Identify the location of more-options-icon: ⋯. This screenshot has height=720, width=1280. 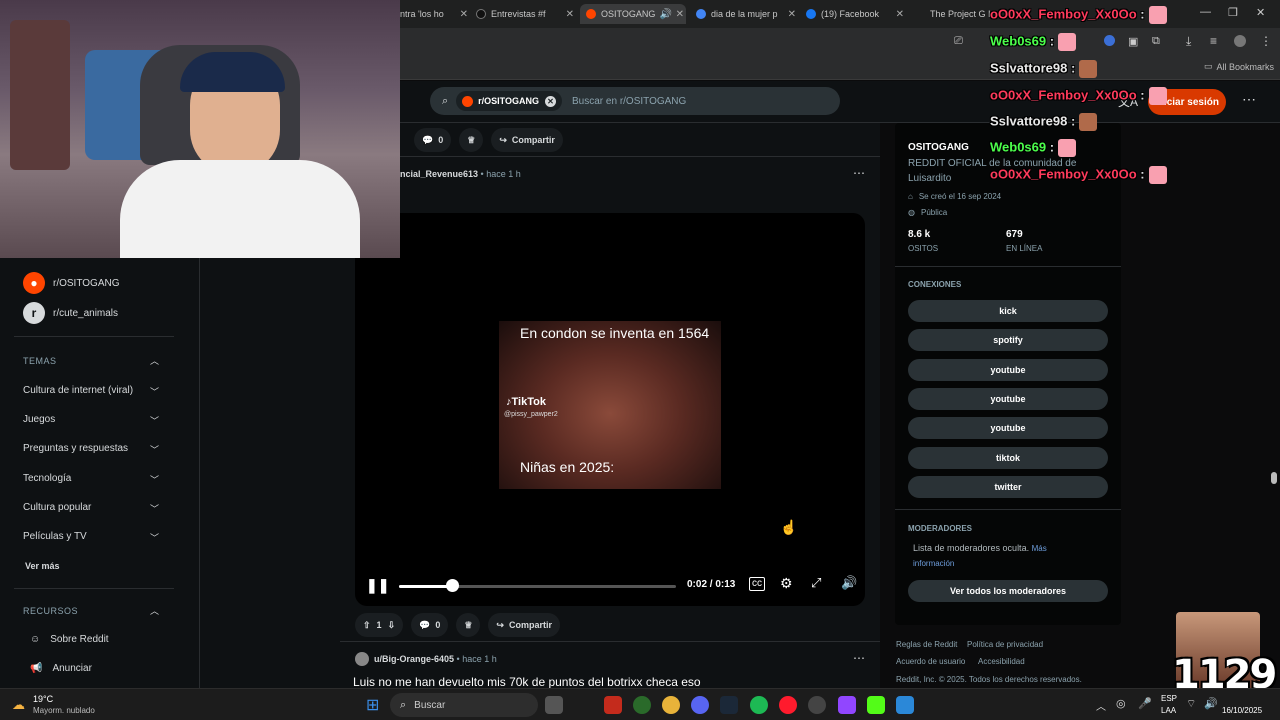
(1249, 99).